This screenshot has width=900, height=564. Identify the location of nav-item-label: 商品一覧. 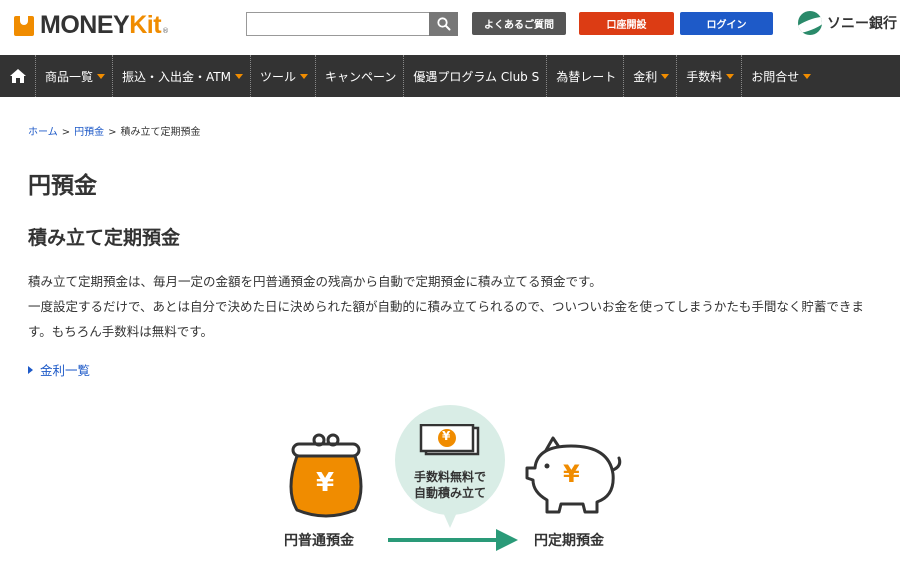
(69, 76).